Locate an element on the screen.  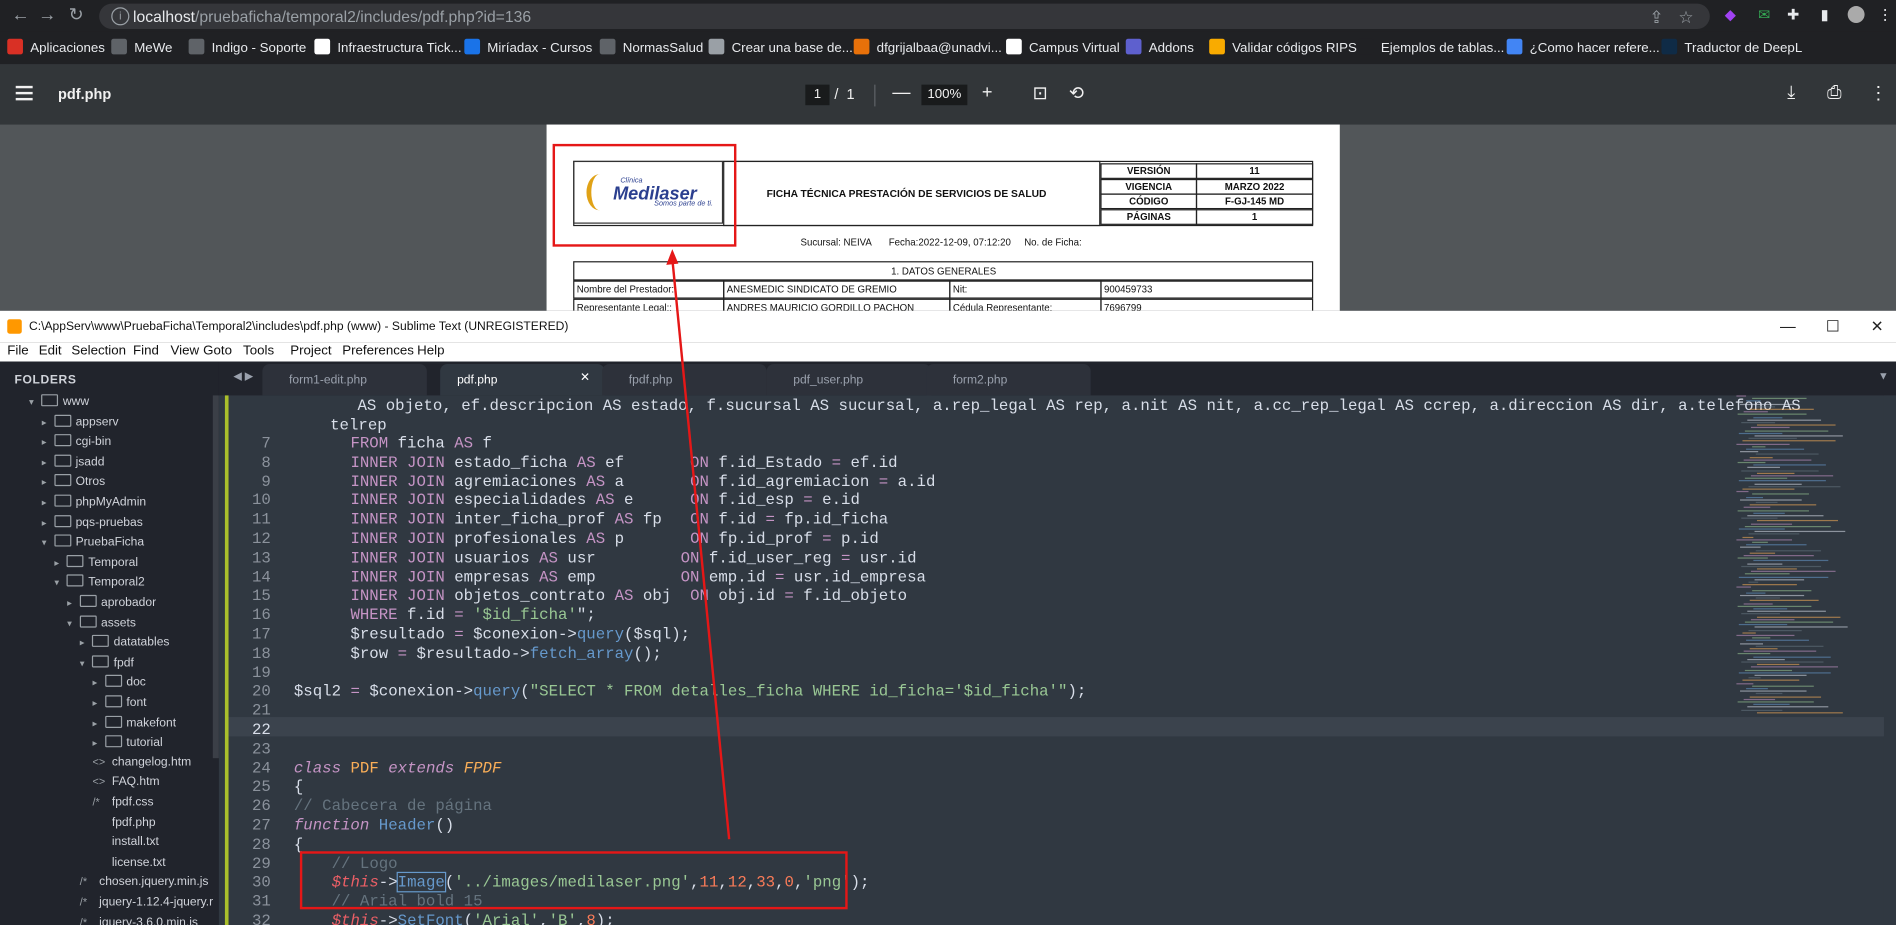
arrow-head is located at coordinates (672, 257).